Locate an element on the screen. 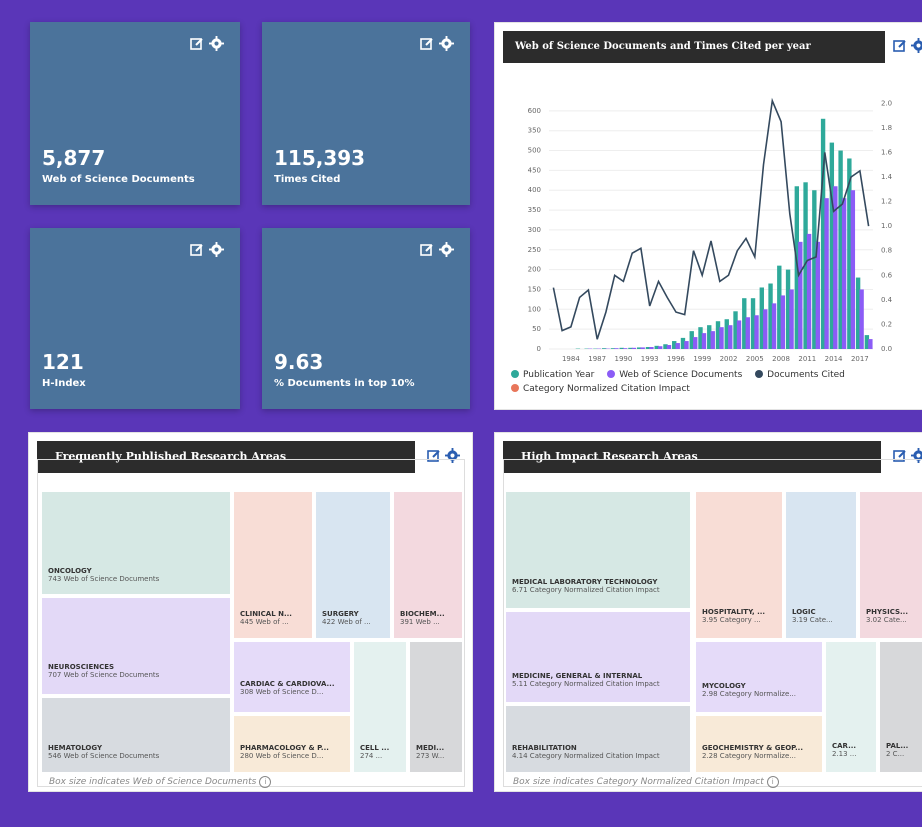 The width and height of the screenshot is (922, 827). cell-title: NEUROSCIENCES is located at coordinates (81, 667).